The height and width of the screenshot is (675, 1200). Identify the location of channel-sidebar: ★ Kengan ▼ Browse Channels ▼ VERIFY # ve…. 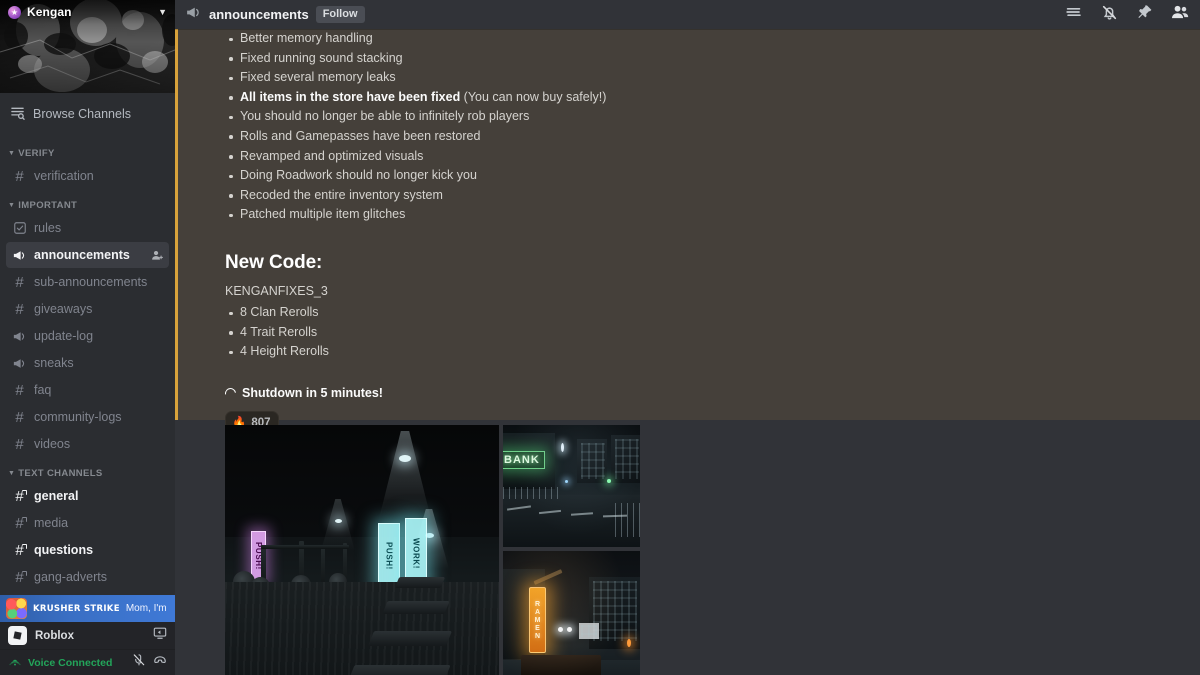
(87, 337).